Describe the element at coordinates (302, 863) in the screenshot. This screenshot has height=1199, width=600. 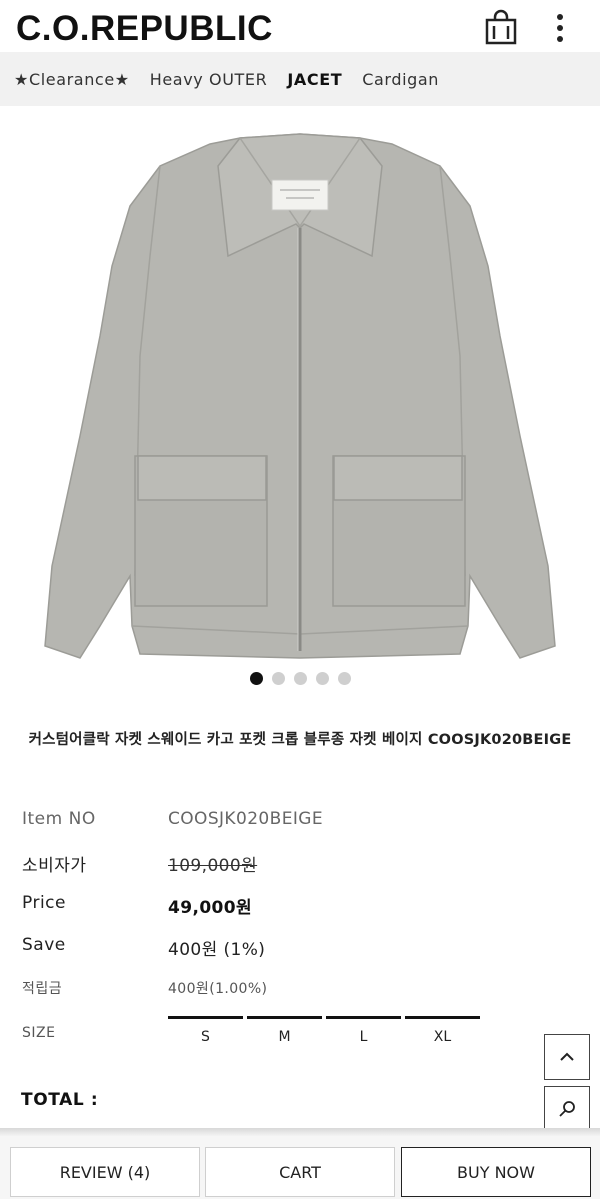
I see `msrp-row: 소비자가 109,000원` at that location.